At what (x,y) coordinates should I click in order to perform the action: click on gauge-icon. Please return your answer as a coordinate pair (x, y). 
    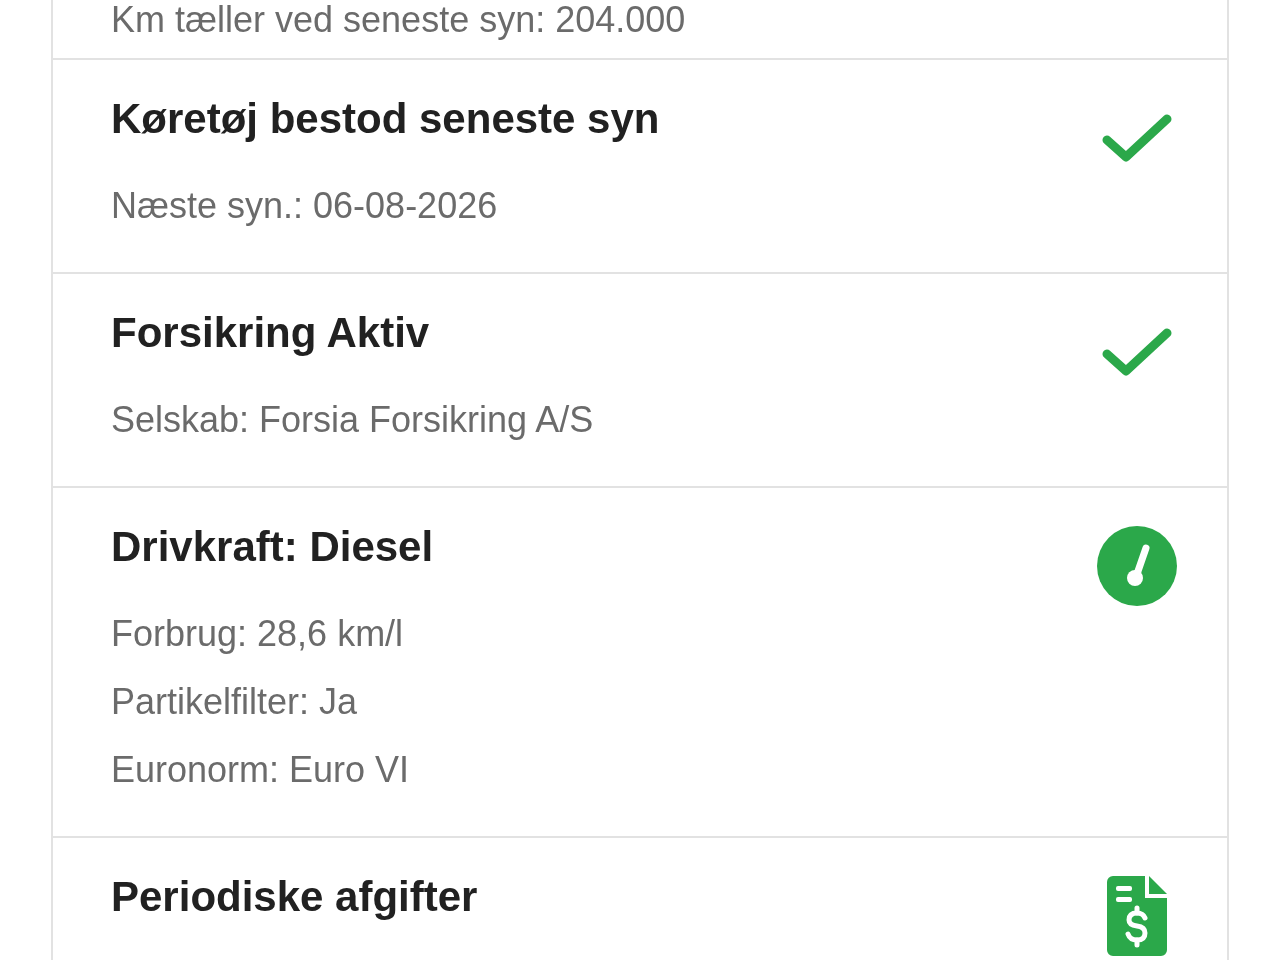
    Looking at the image, I should click on (1137, 566).